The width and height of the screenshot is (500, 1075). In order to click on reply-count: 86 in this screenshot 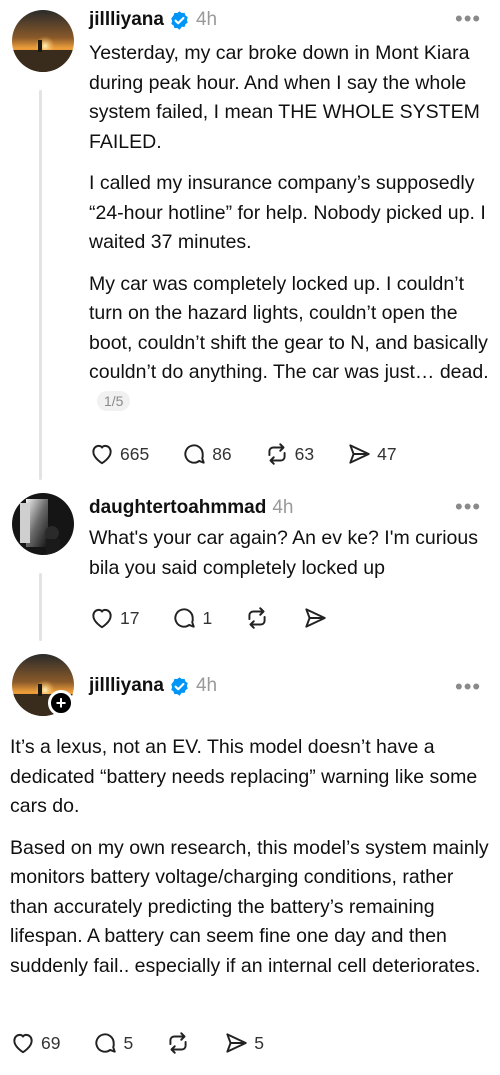, I will do `click(222, 453)`.